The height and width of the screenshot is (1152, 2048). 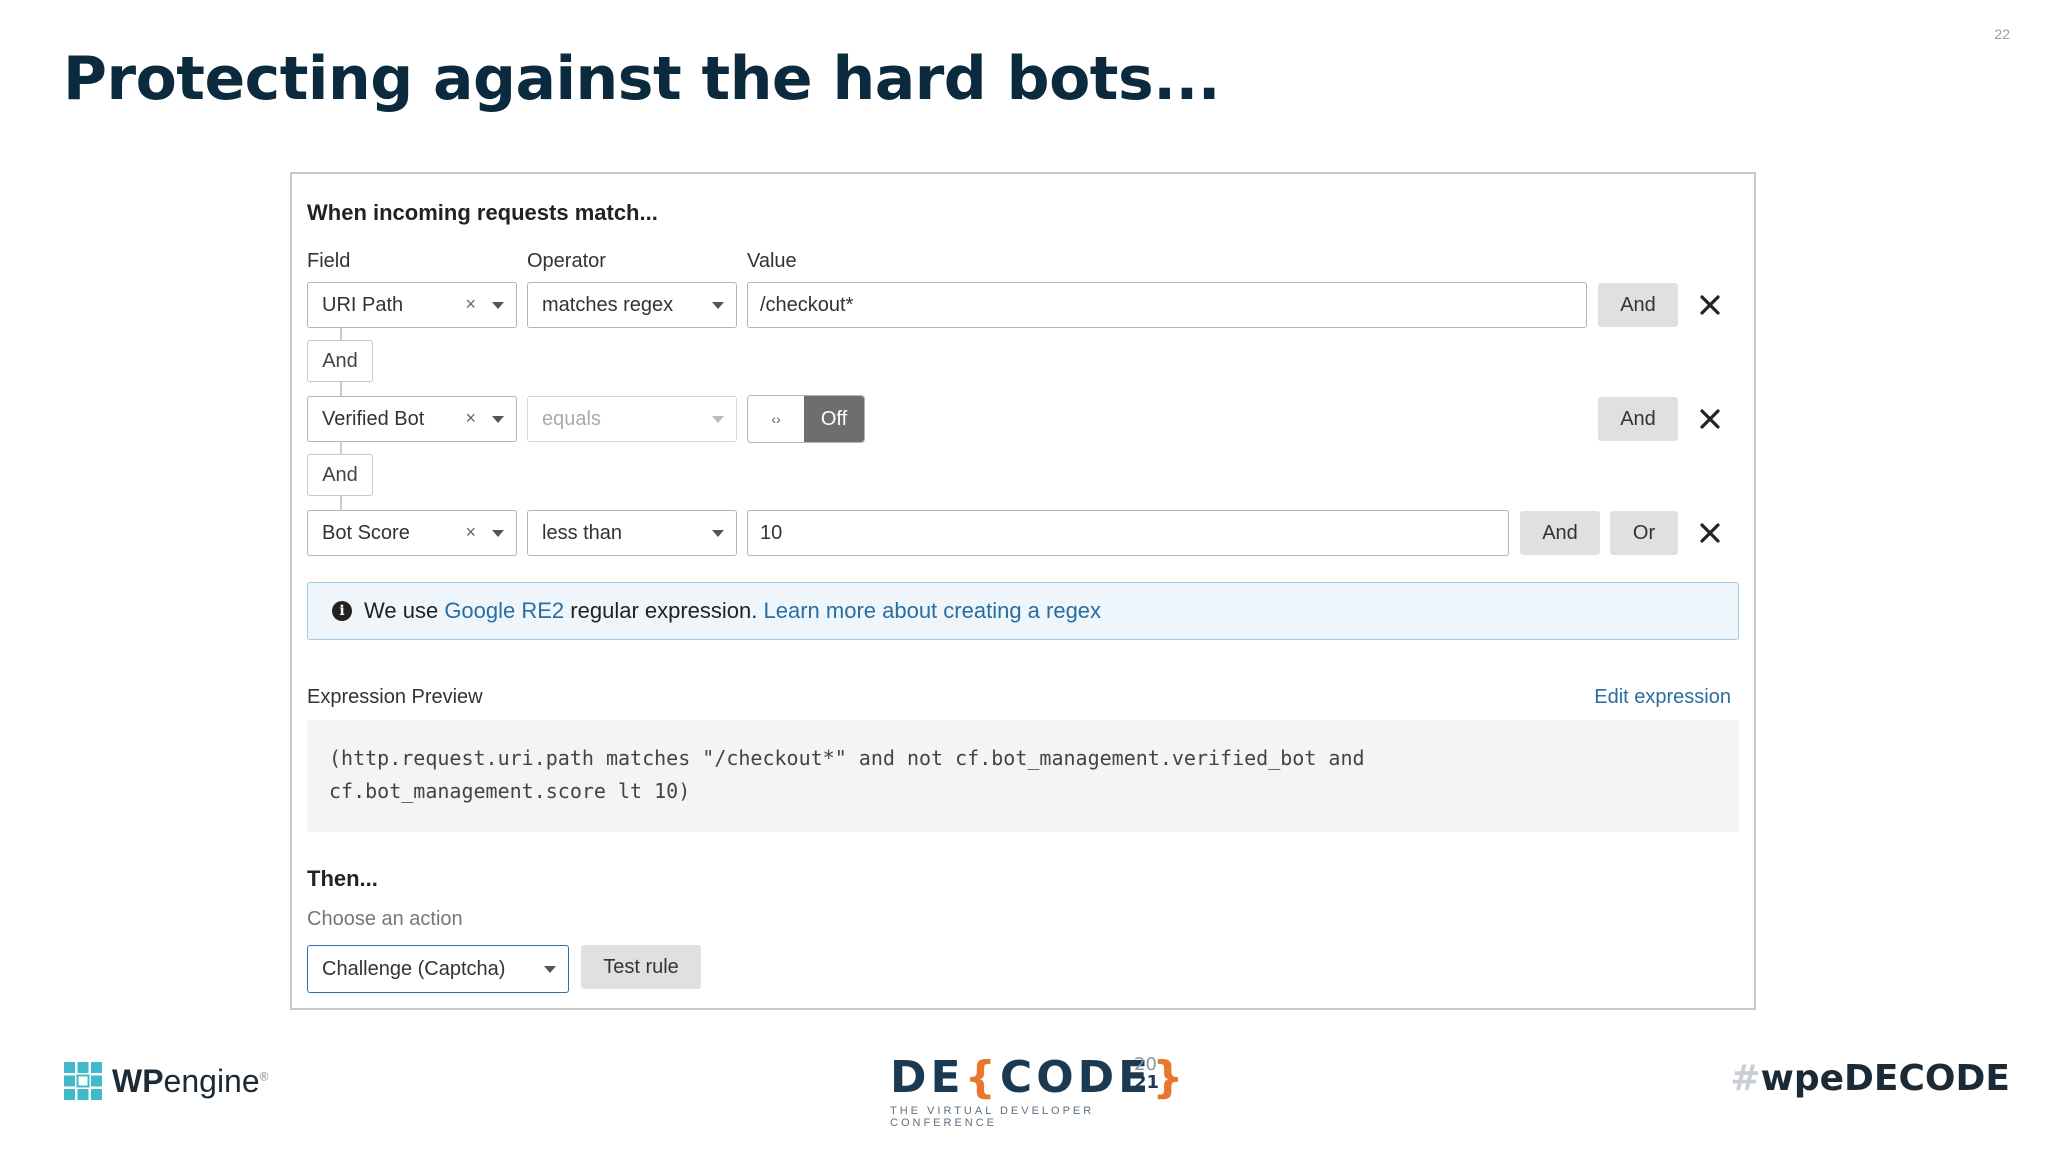 I want to click on test-rule-button: Test rule, so click(x=641, y=967).